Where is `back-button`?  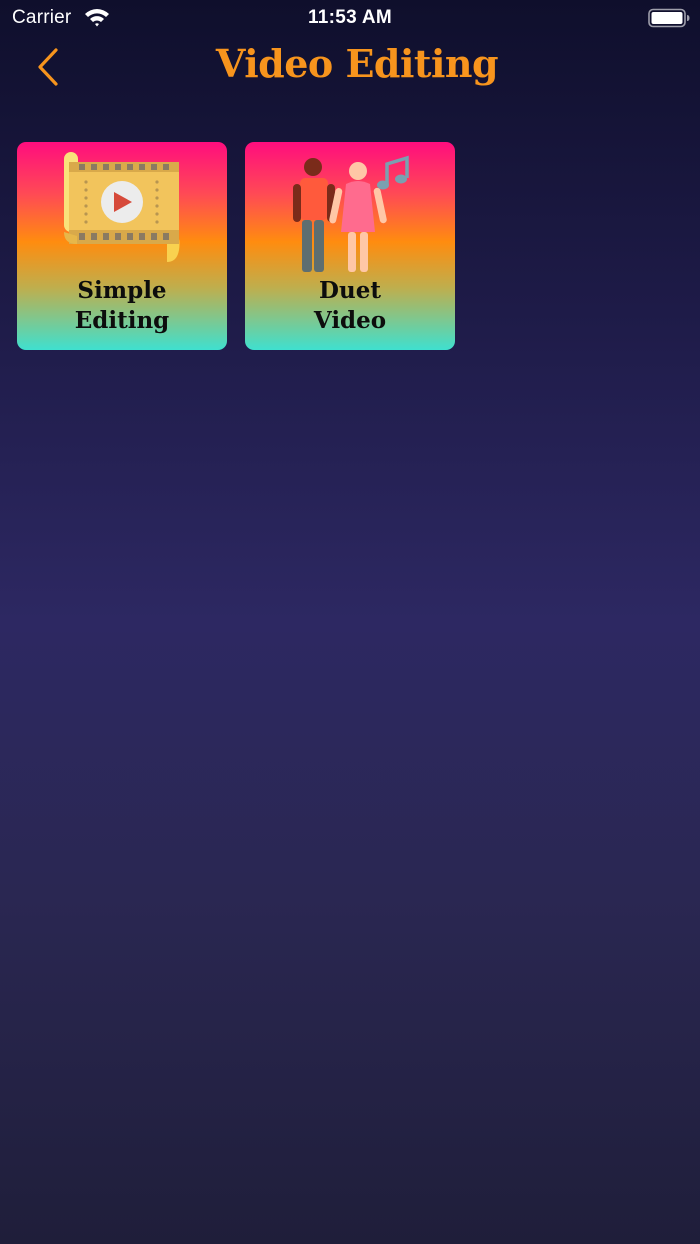 back-button is located at coordinates (48, 67).